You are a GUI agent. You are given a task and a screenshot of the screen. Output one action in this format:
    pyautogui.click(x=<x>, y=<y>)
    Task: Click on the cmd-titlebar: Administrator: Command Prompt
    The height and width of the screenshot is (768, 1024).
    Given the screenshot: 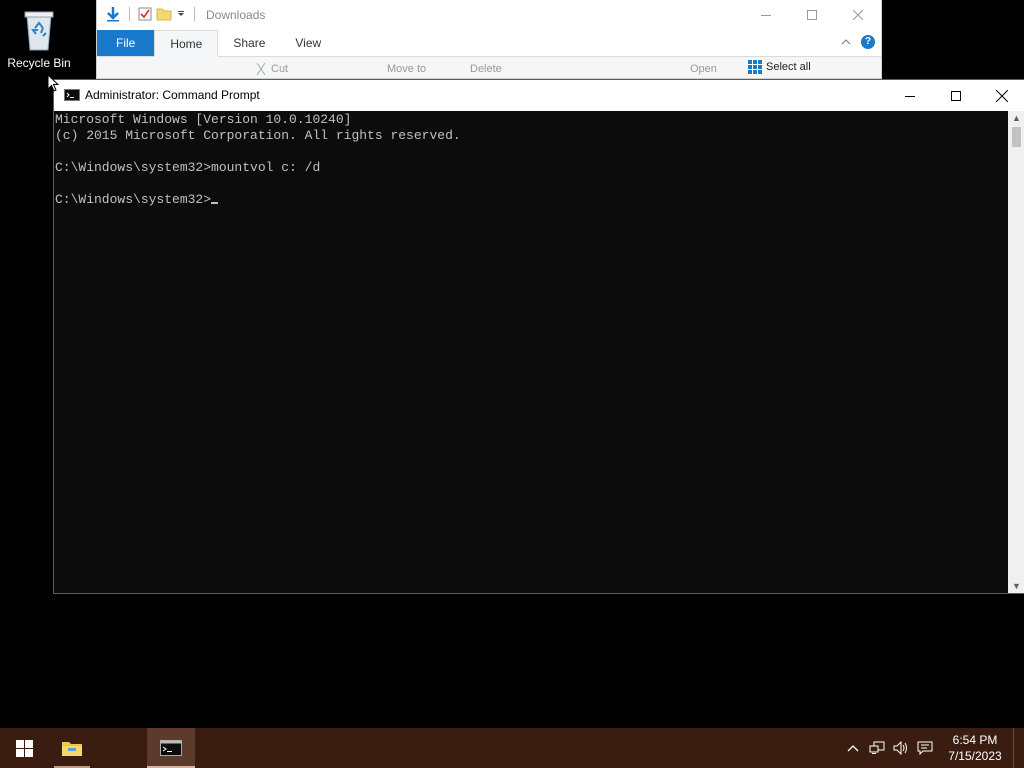 What is the action you would take?
    pyautogui.click(x=539, y=95)
    